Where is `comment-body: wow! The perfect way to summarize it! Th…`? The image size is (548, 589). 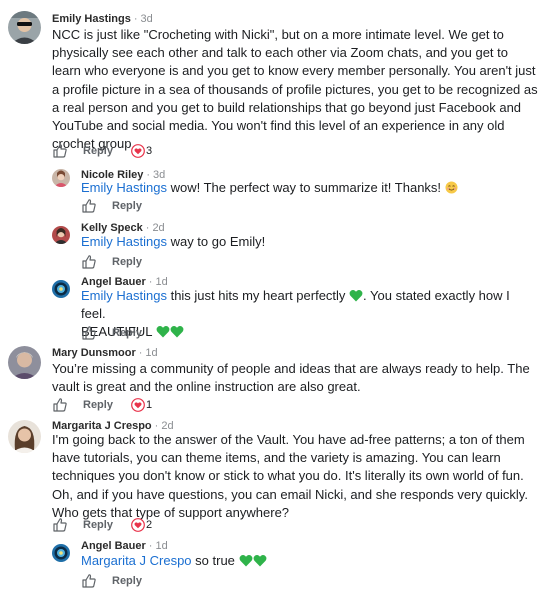 comment-body: wow! The perfect way to summarize it! Th… is located at coordinates (304, 187).